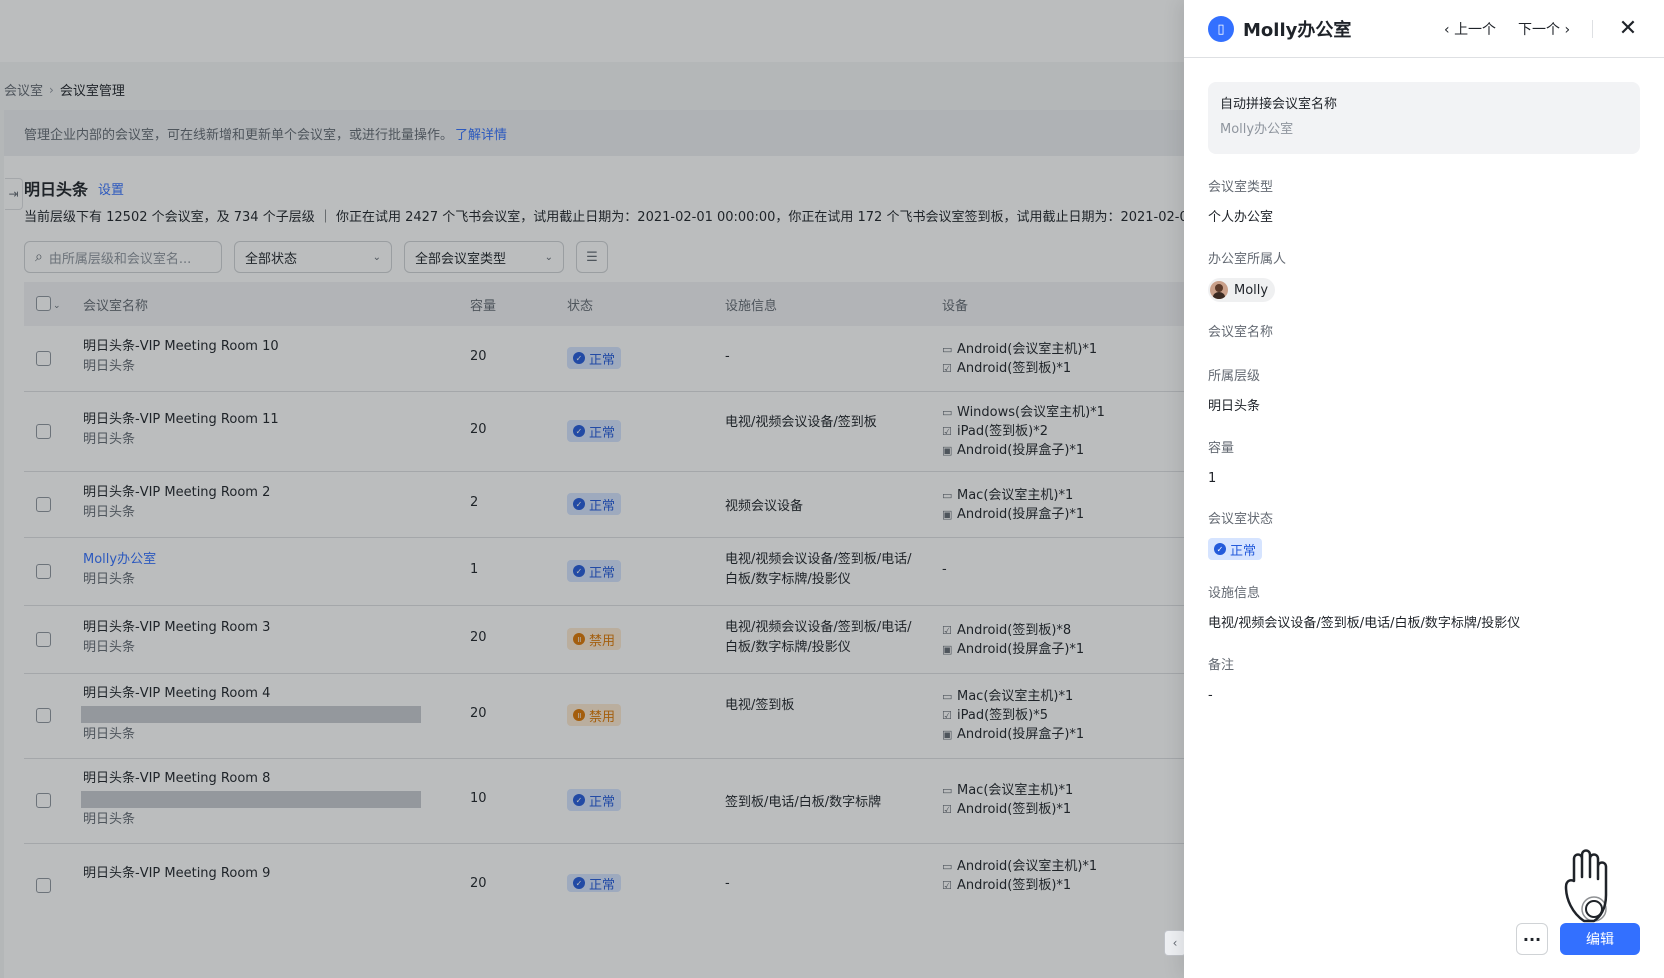 The image size is (1664, 978). I want to click on field-notes: 备注 -, so click(1221, 681).